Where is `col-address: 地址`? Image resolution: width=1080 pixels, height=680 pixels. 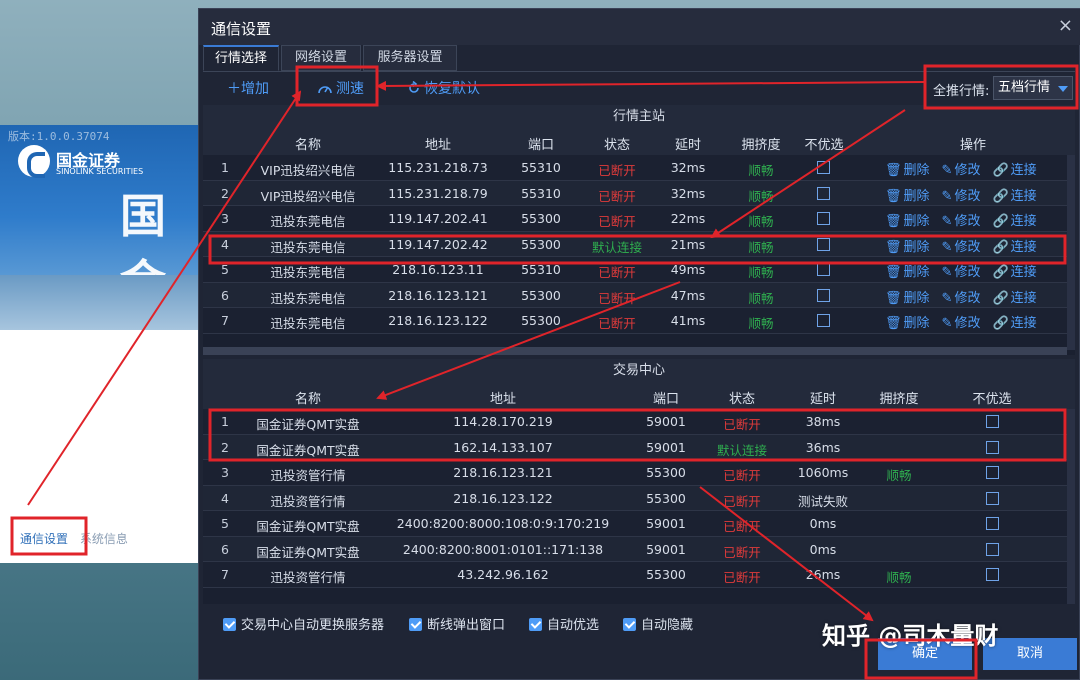
col-address: 地址 is located at coordinates (502, 399).